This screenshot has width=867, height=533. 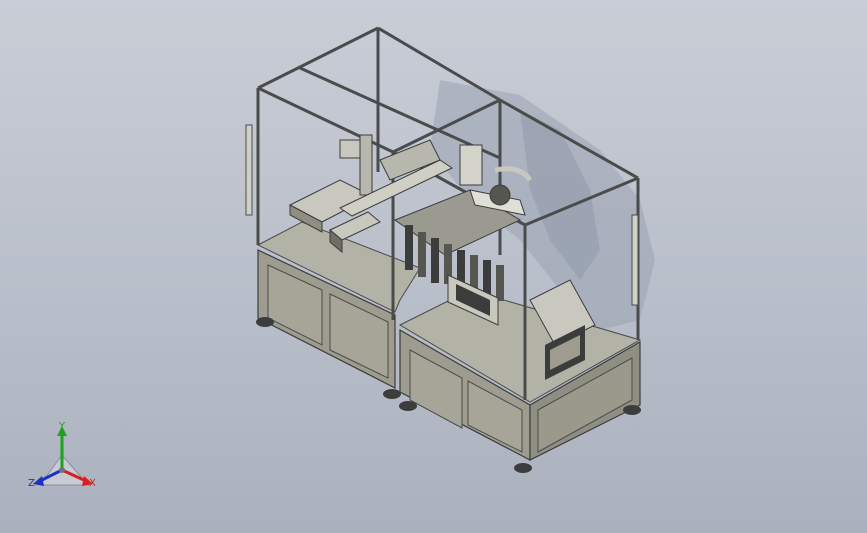 What do you see at coordinates (62, 455) in the screenshot?
I see `axis-triad-icon: Y X Z` at bounding box center [62, 455].